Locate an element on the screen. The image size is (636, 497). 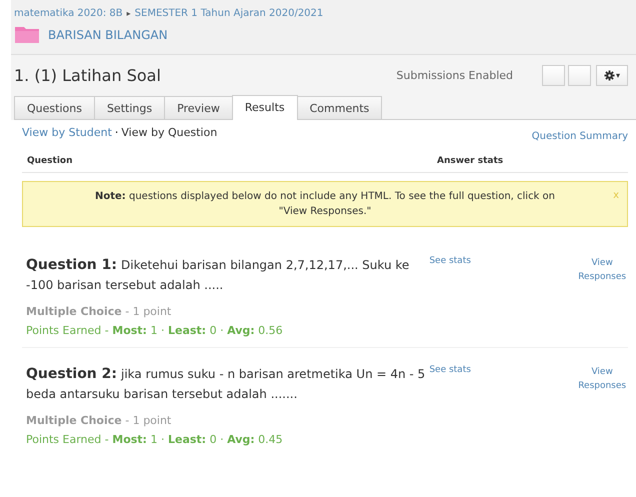
breadcrumb-link: SEMESTER 1 Tahun Ajaran 2020/2021 is located at coordinates (229, 13).